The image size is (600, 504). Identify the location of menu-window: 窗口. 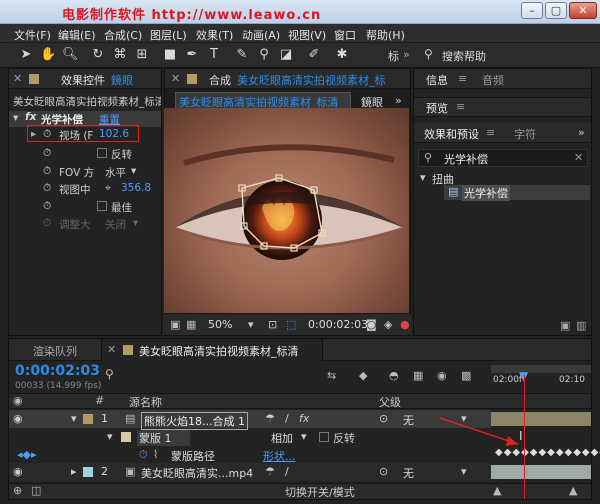
(345, 35).